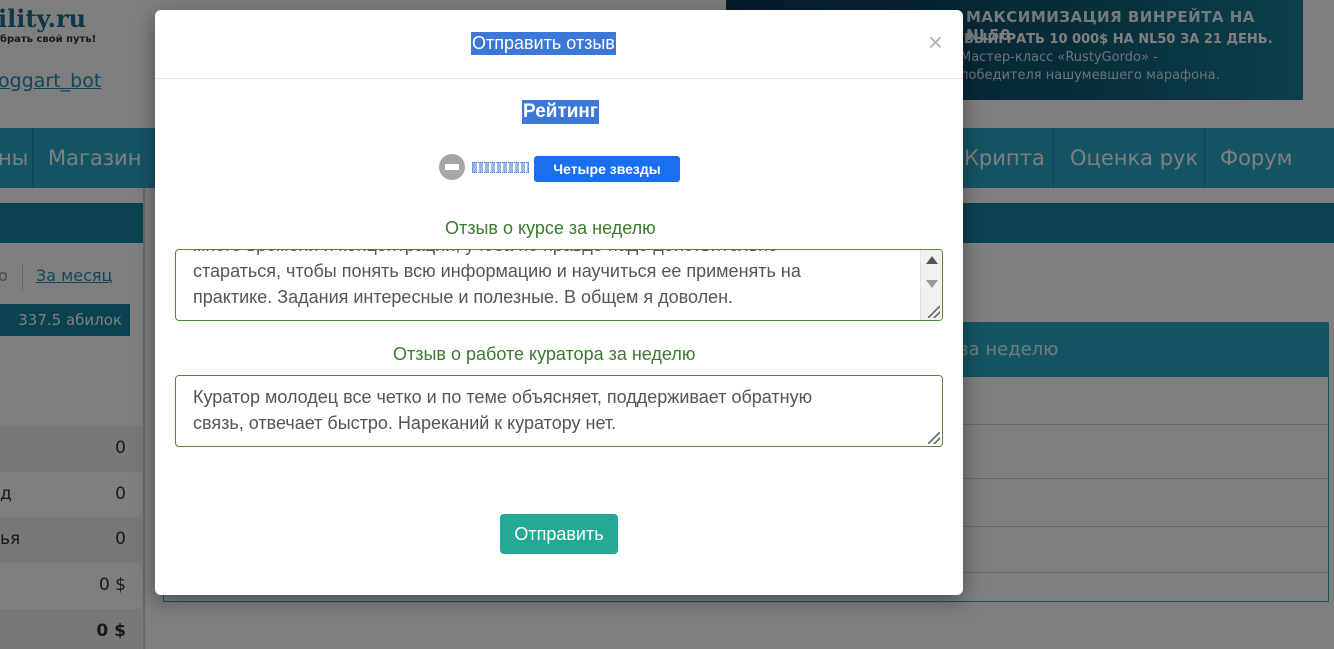  What do you see at coordinates (559, 534) in the screenshot?
I see `submit-button: Отправить` at bounding box center [559, 534].